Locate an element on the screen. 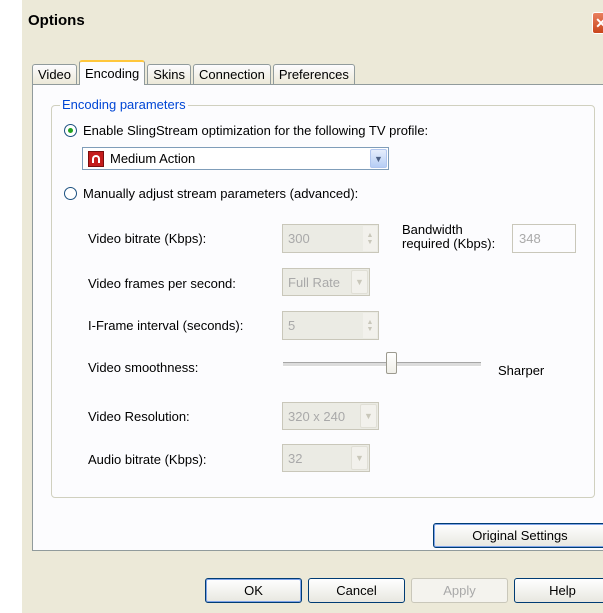  audio-bitrate-value: 32 is located at coordinates (295, 458).